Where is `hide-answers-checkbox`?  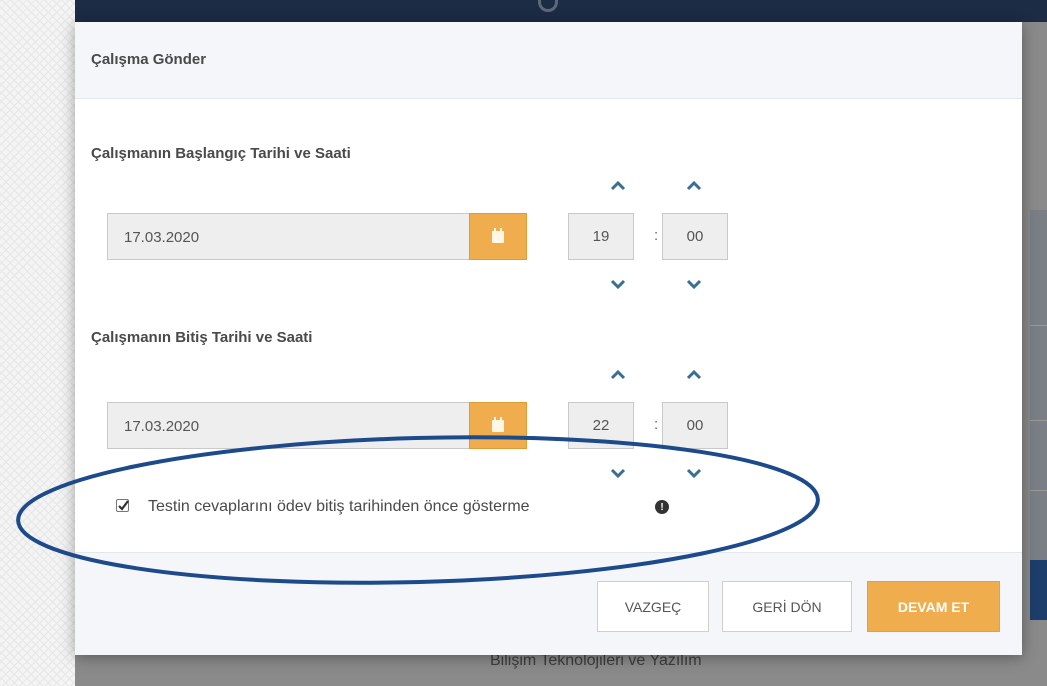
hide-answers-checkbox is located at coordinates (122, 505).